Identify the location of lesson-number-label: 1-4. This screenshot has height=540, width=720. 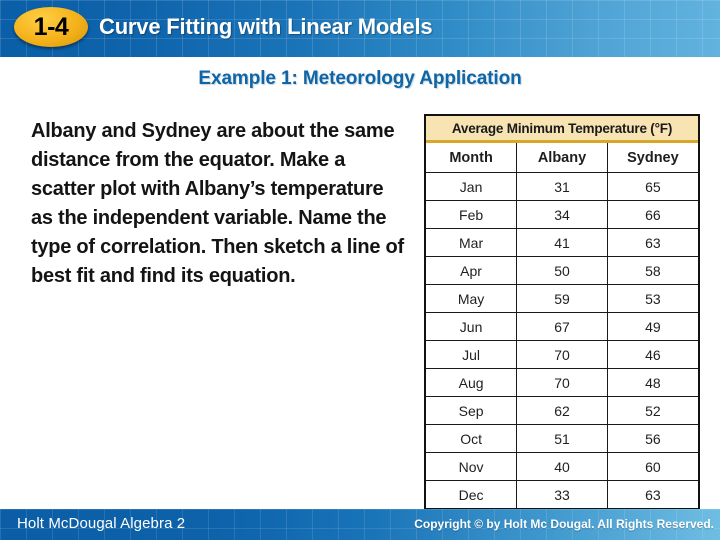
(51, 26).